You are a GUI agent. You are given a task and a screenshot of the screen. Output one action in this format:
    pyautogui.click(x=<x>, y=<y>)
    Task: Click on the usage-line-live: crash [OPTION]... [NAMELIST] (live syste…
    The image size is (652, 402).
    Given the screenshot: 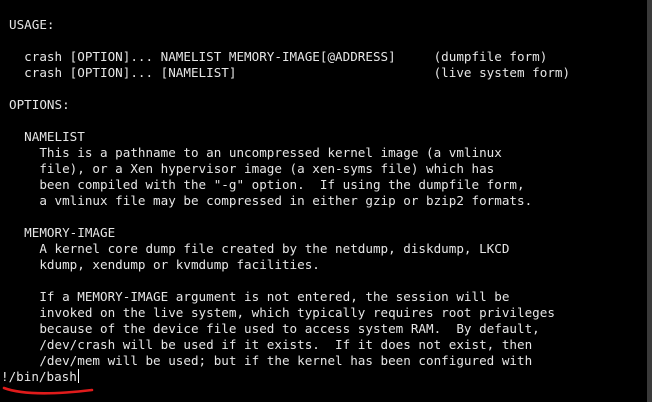 What is the action you would take?
    pyautogui.click(x=290, y=72)
    